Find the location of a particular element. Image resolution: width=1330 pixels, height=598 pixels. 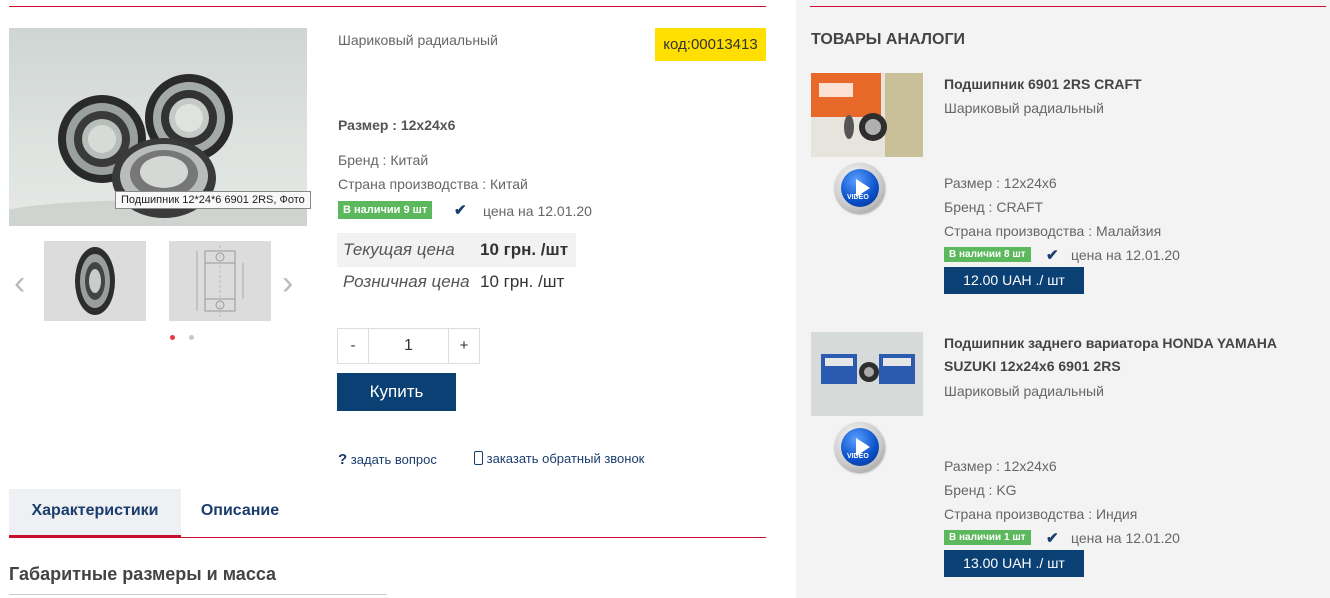

analog-stock-badge: В наличии 8 шт is located at coordinates (987, 254).